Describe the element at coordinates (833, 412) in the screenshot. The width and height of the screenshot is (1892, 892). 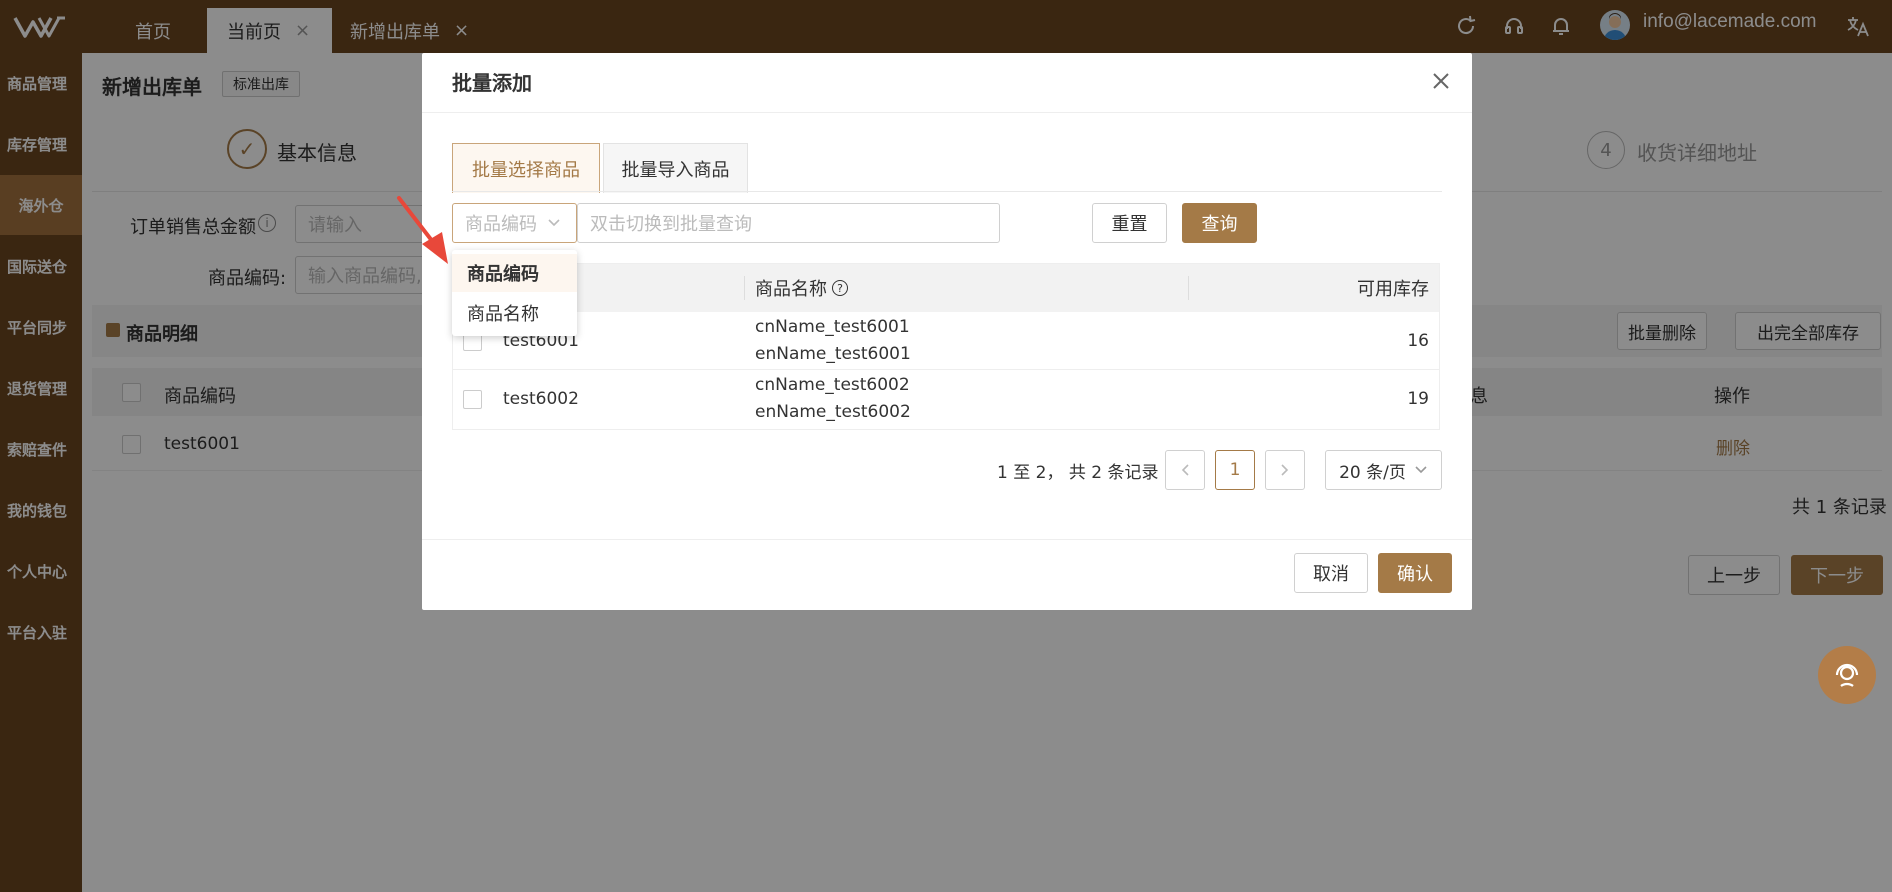
I see `row-en-name: enName_test6002` at that location.